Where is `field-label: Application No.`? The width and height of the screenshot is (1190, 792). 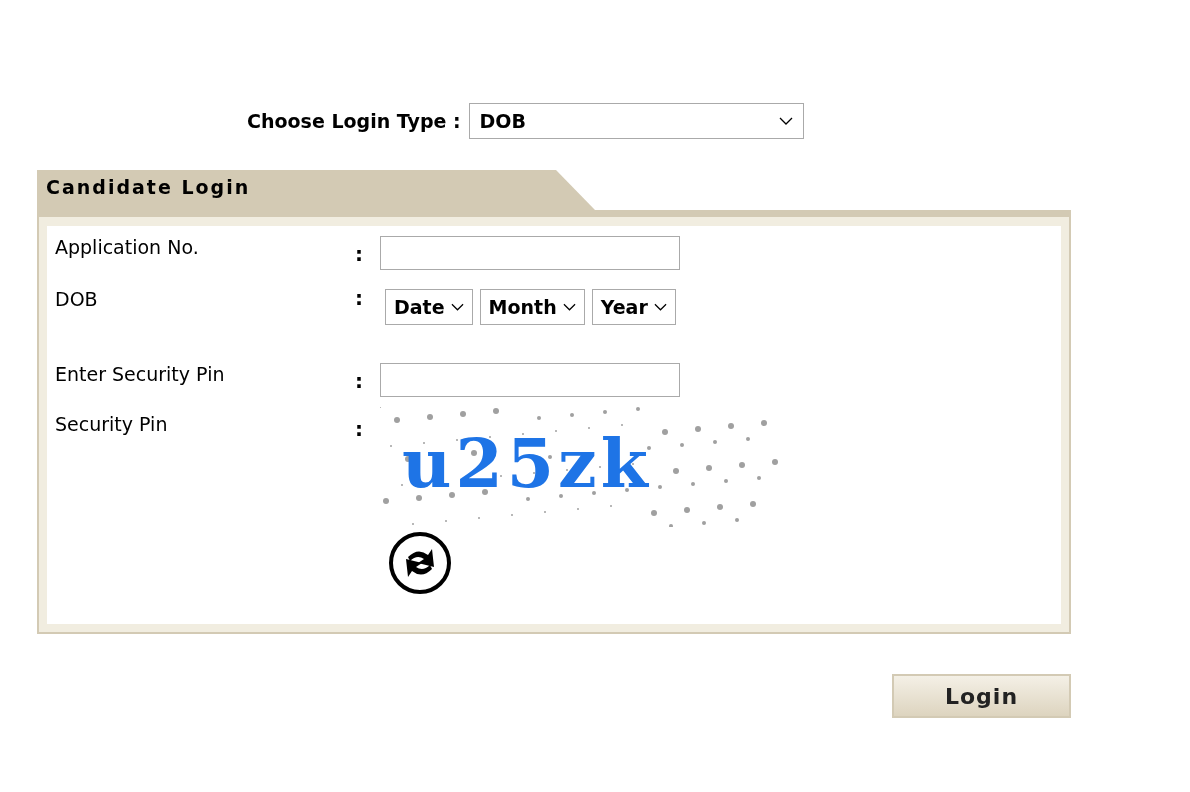
field-label: Application No. is located at coordinates (127, 247).